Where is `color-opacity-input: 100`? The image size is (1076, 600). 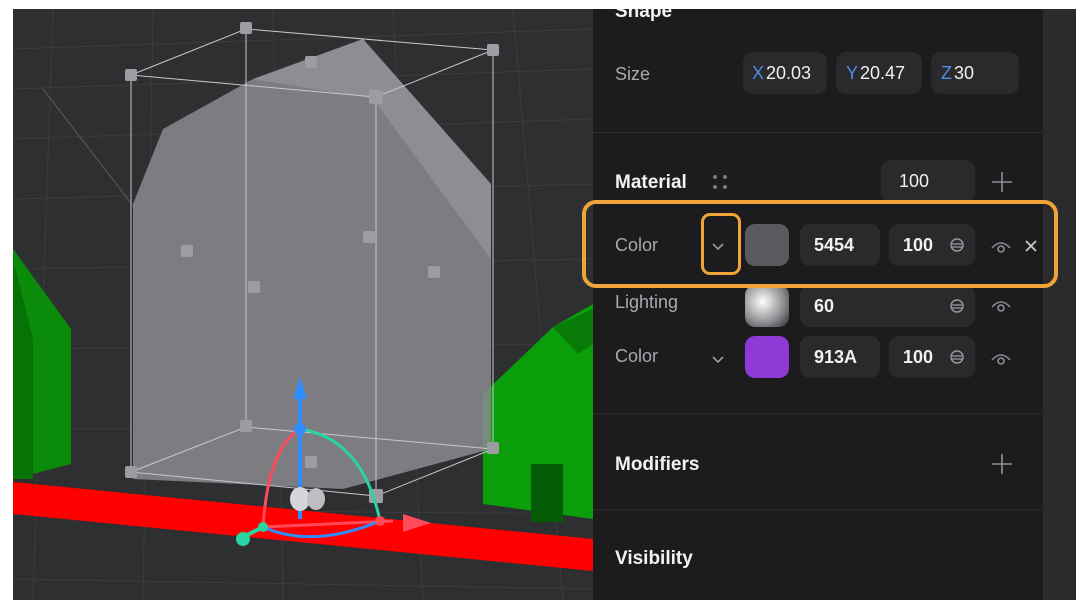 color-opacity-input: 100 is located at coordinates (932, 245).